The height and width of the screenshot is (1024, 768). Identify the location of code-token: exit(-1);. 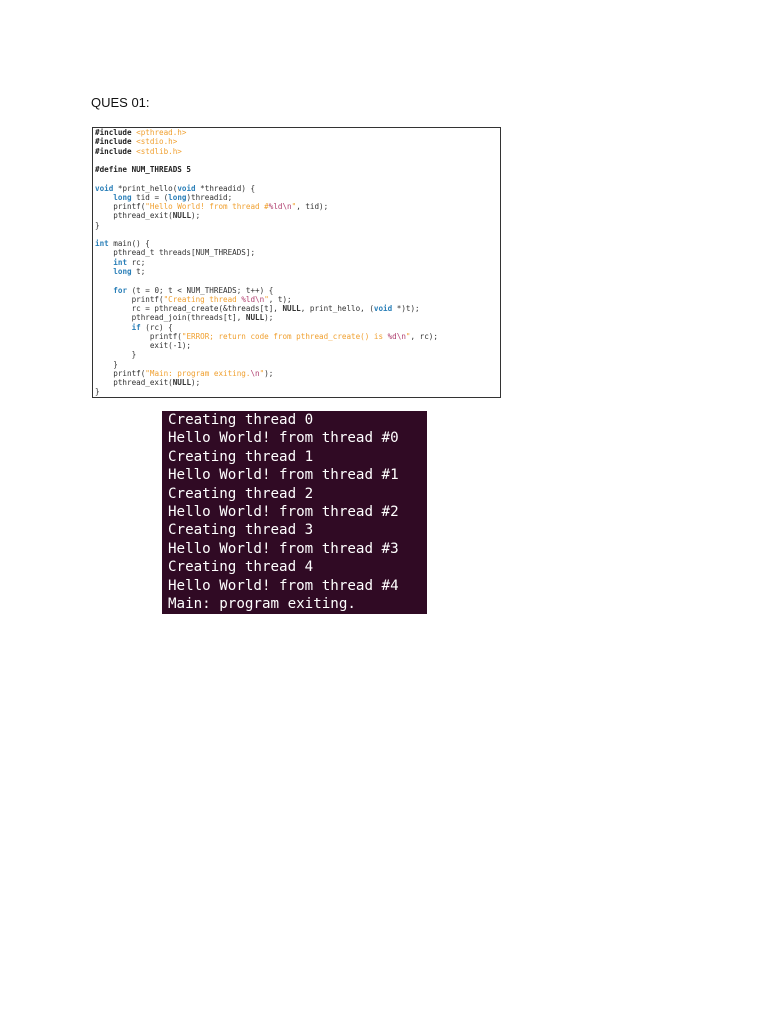
(143, 346).